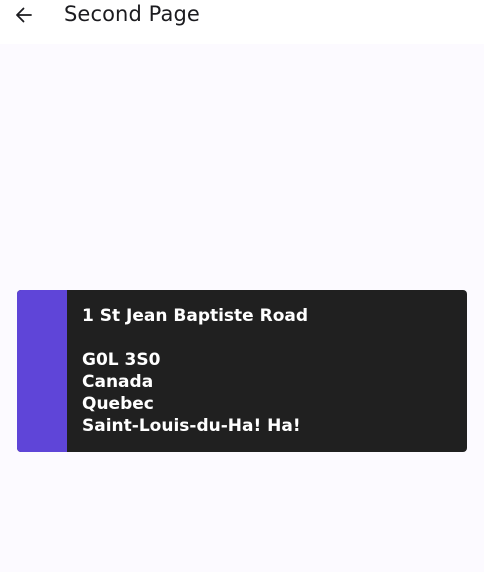 The width and height of the screenshot is (484, 572). I want to click on arrow-left-icon, so click(24, 15).